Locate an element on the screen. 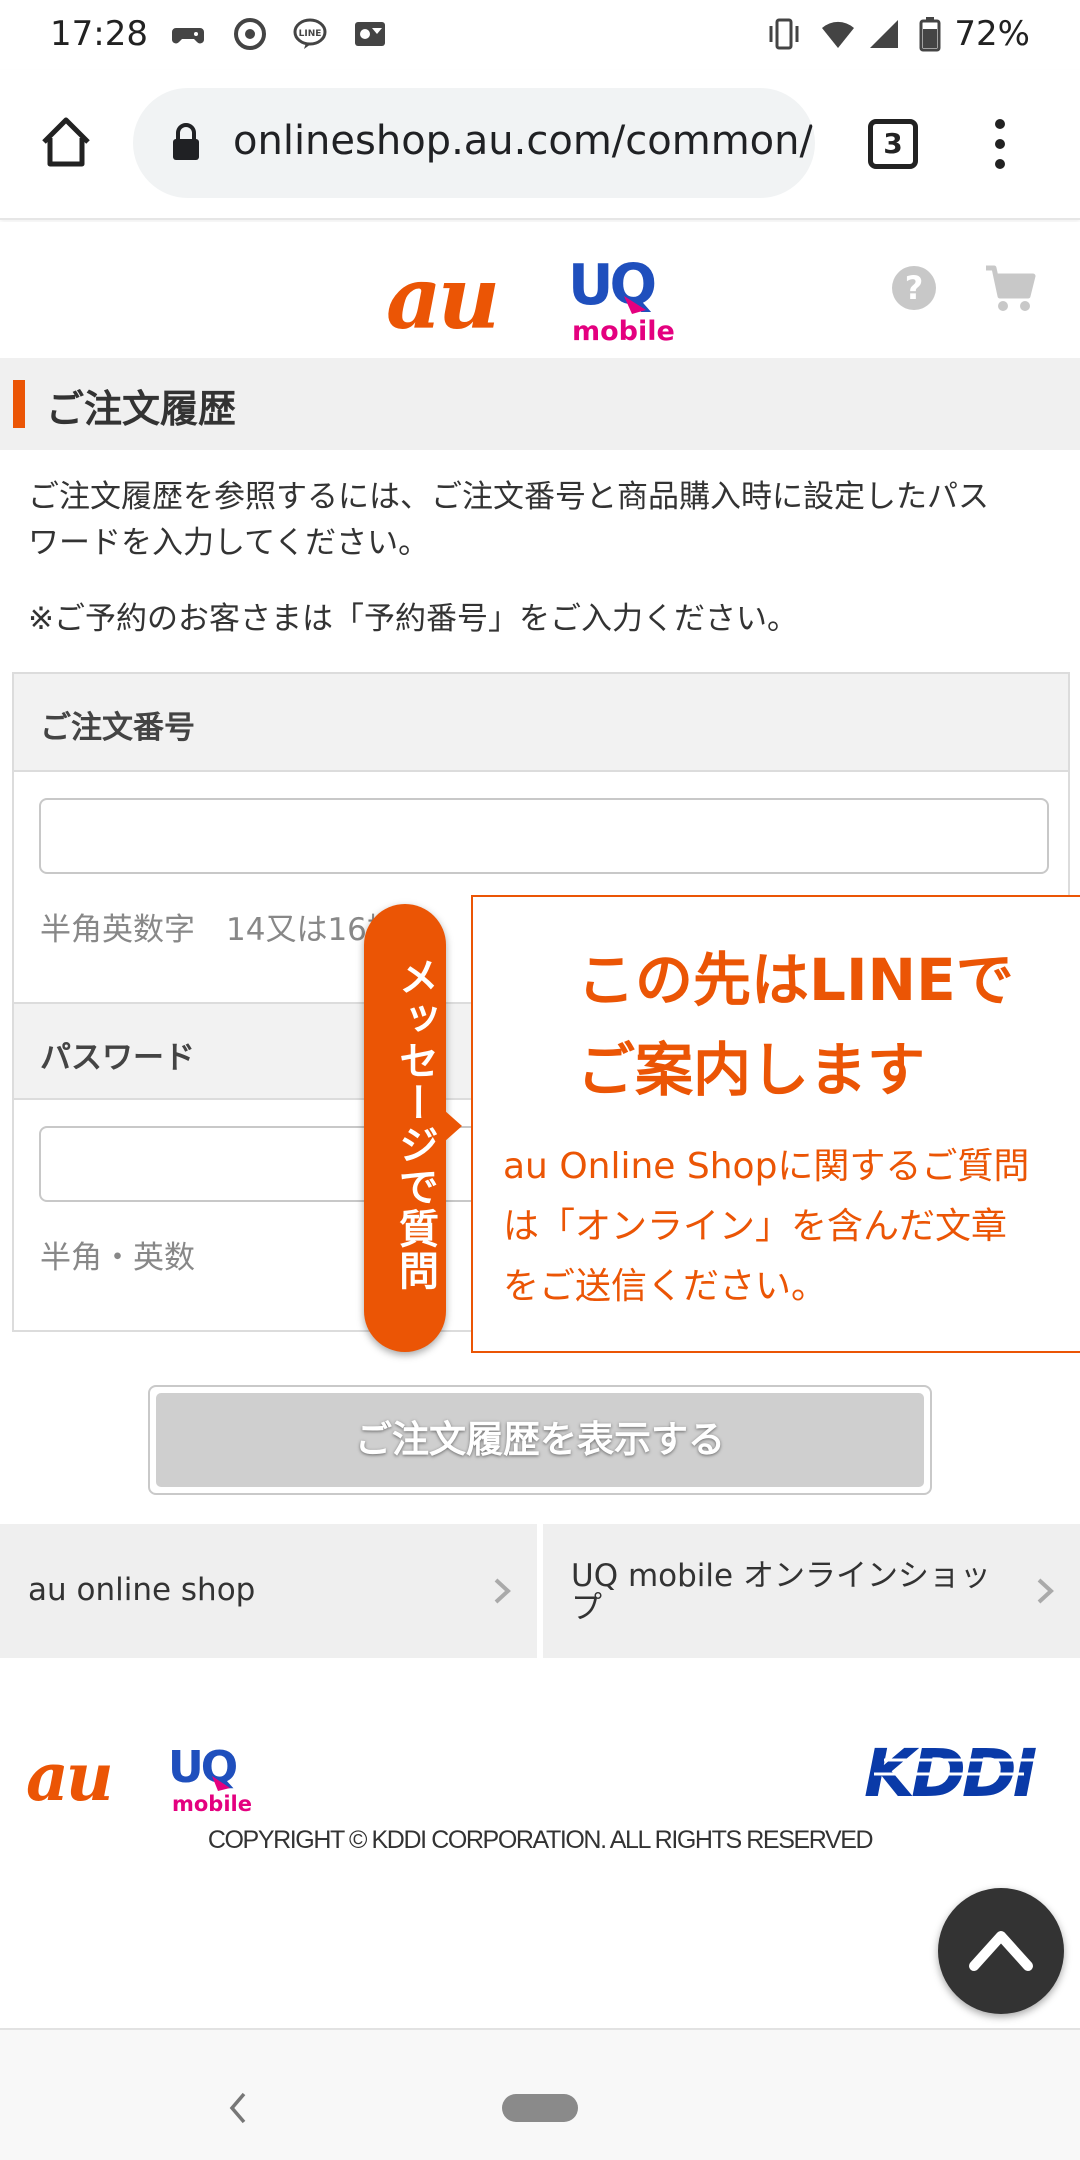 The width and height of the screenshot is (1080, 2160). battery-percent: 72% is located at coordinates (992, 34).